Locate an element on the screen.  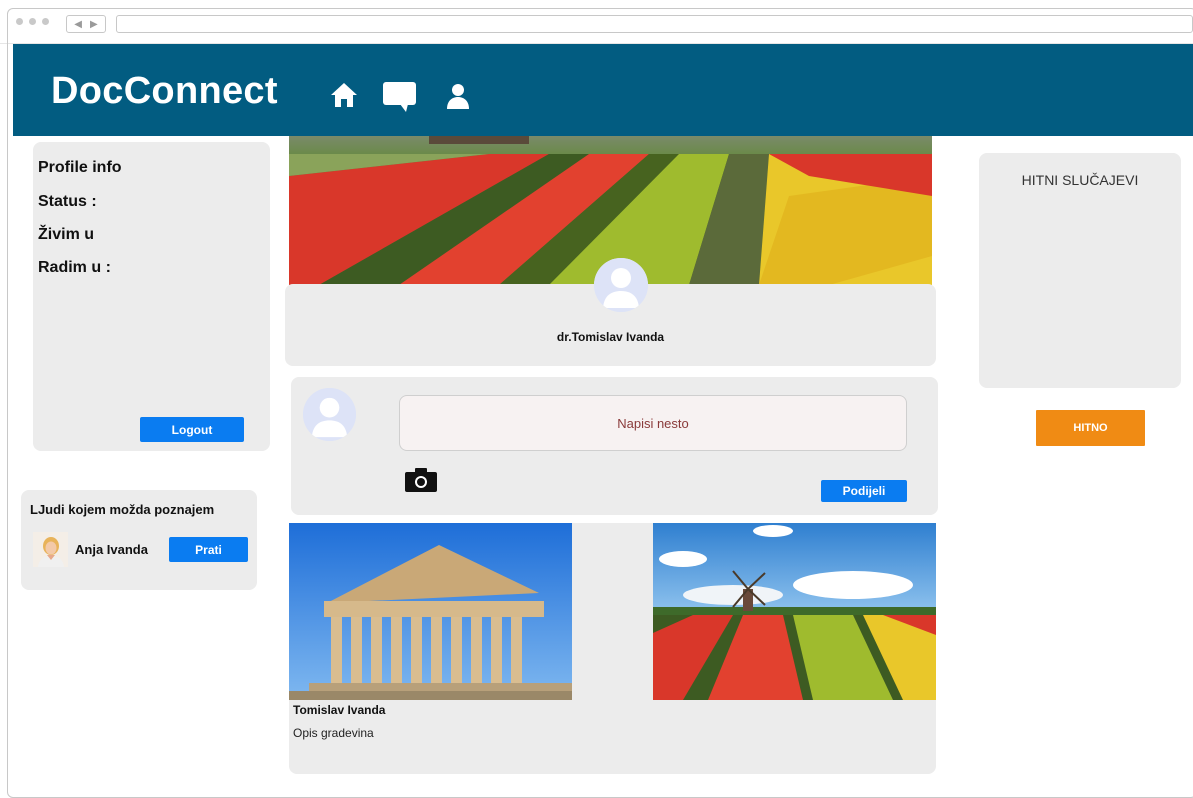
urgent-button: HITNO is located at coordinates (1090, 428).